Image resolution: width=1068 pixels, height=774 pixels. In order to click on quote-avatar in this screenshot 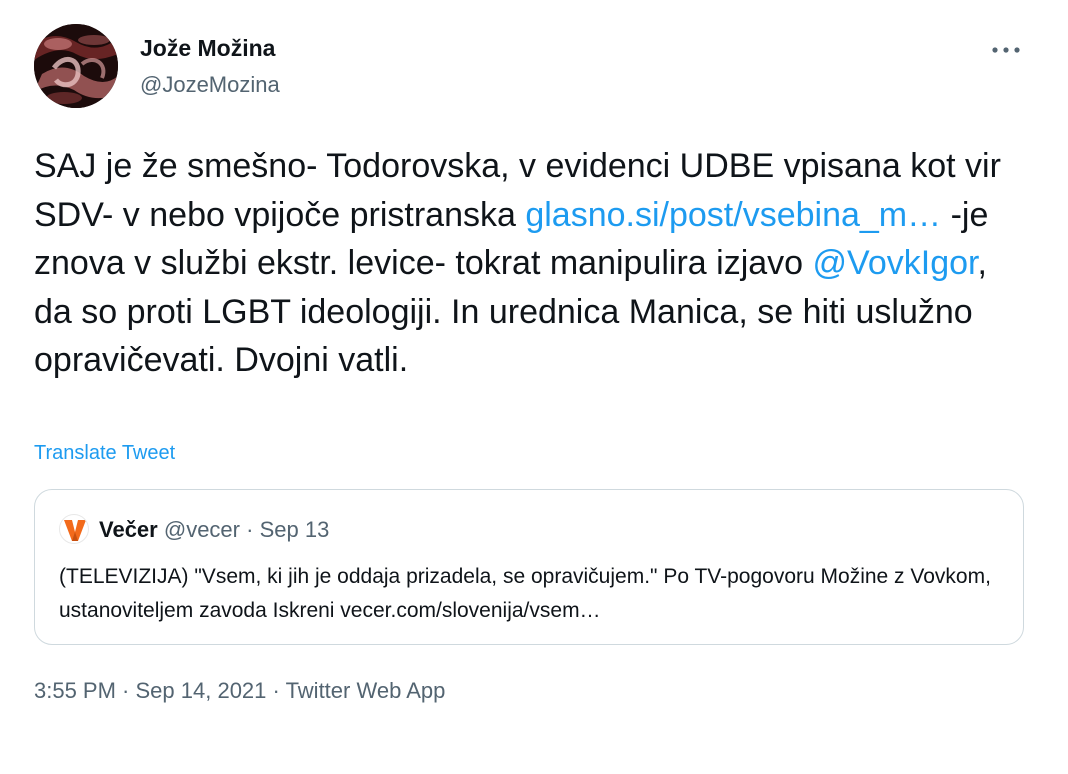, I will do `click(74, 529)`.